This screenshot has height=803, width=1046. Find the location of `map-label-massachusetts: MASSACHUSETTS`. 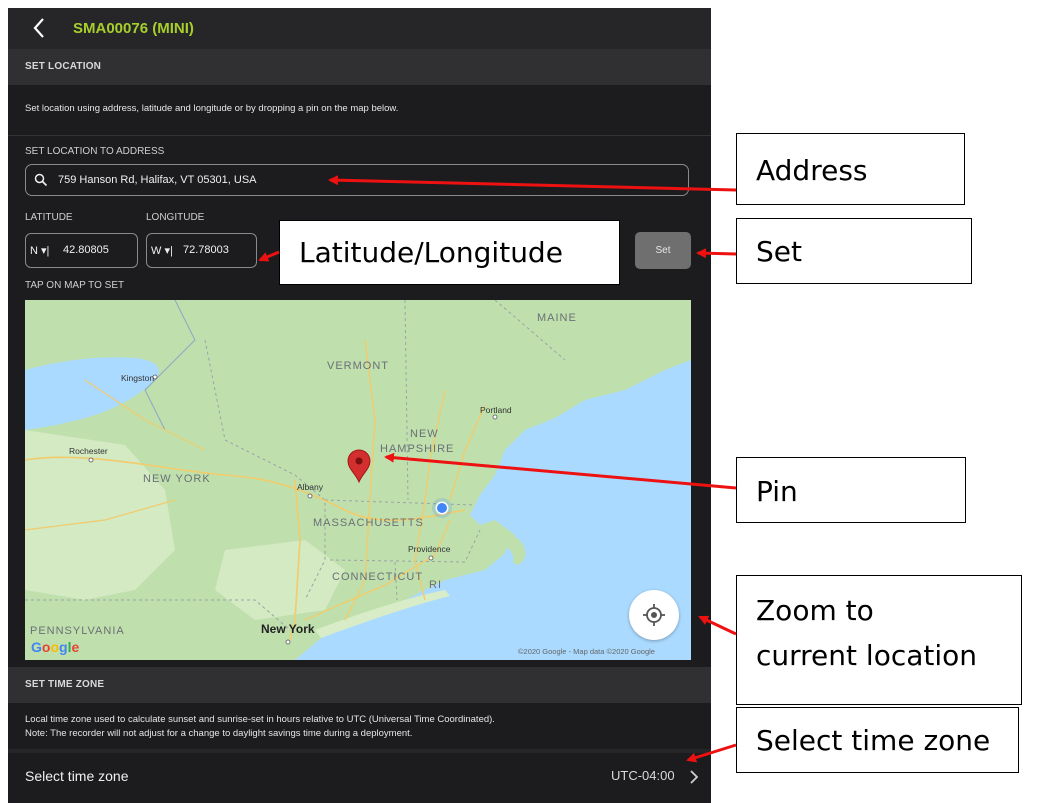

map-label-massachusetts: MASSACHUSETTS is located at coordinates (368, 523).